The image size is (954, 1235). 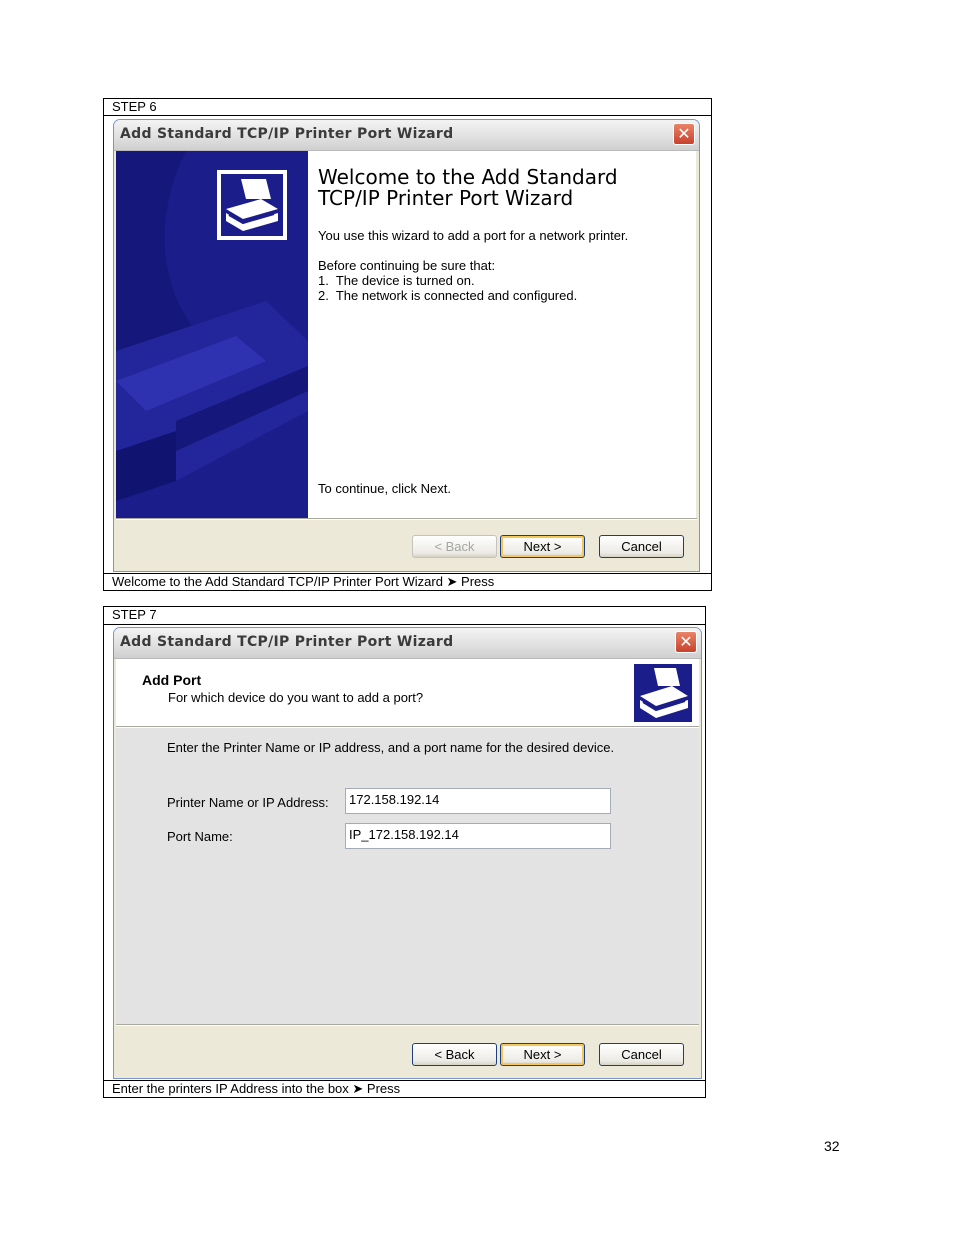 What do you see at coordinates (396, 280) in the screenshot?
I see `checklist-item-1: 1. The device is turned on.` at bounding box center [396, 280].